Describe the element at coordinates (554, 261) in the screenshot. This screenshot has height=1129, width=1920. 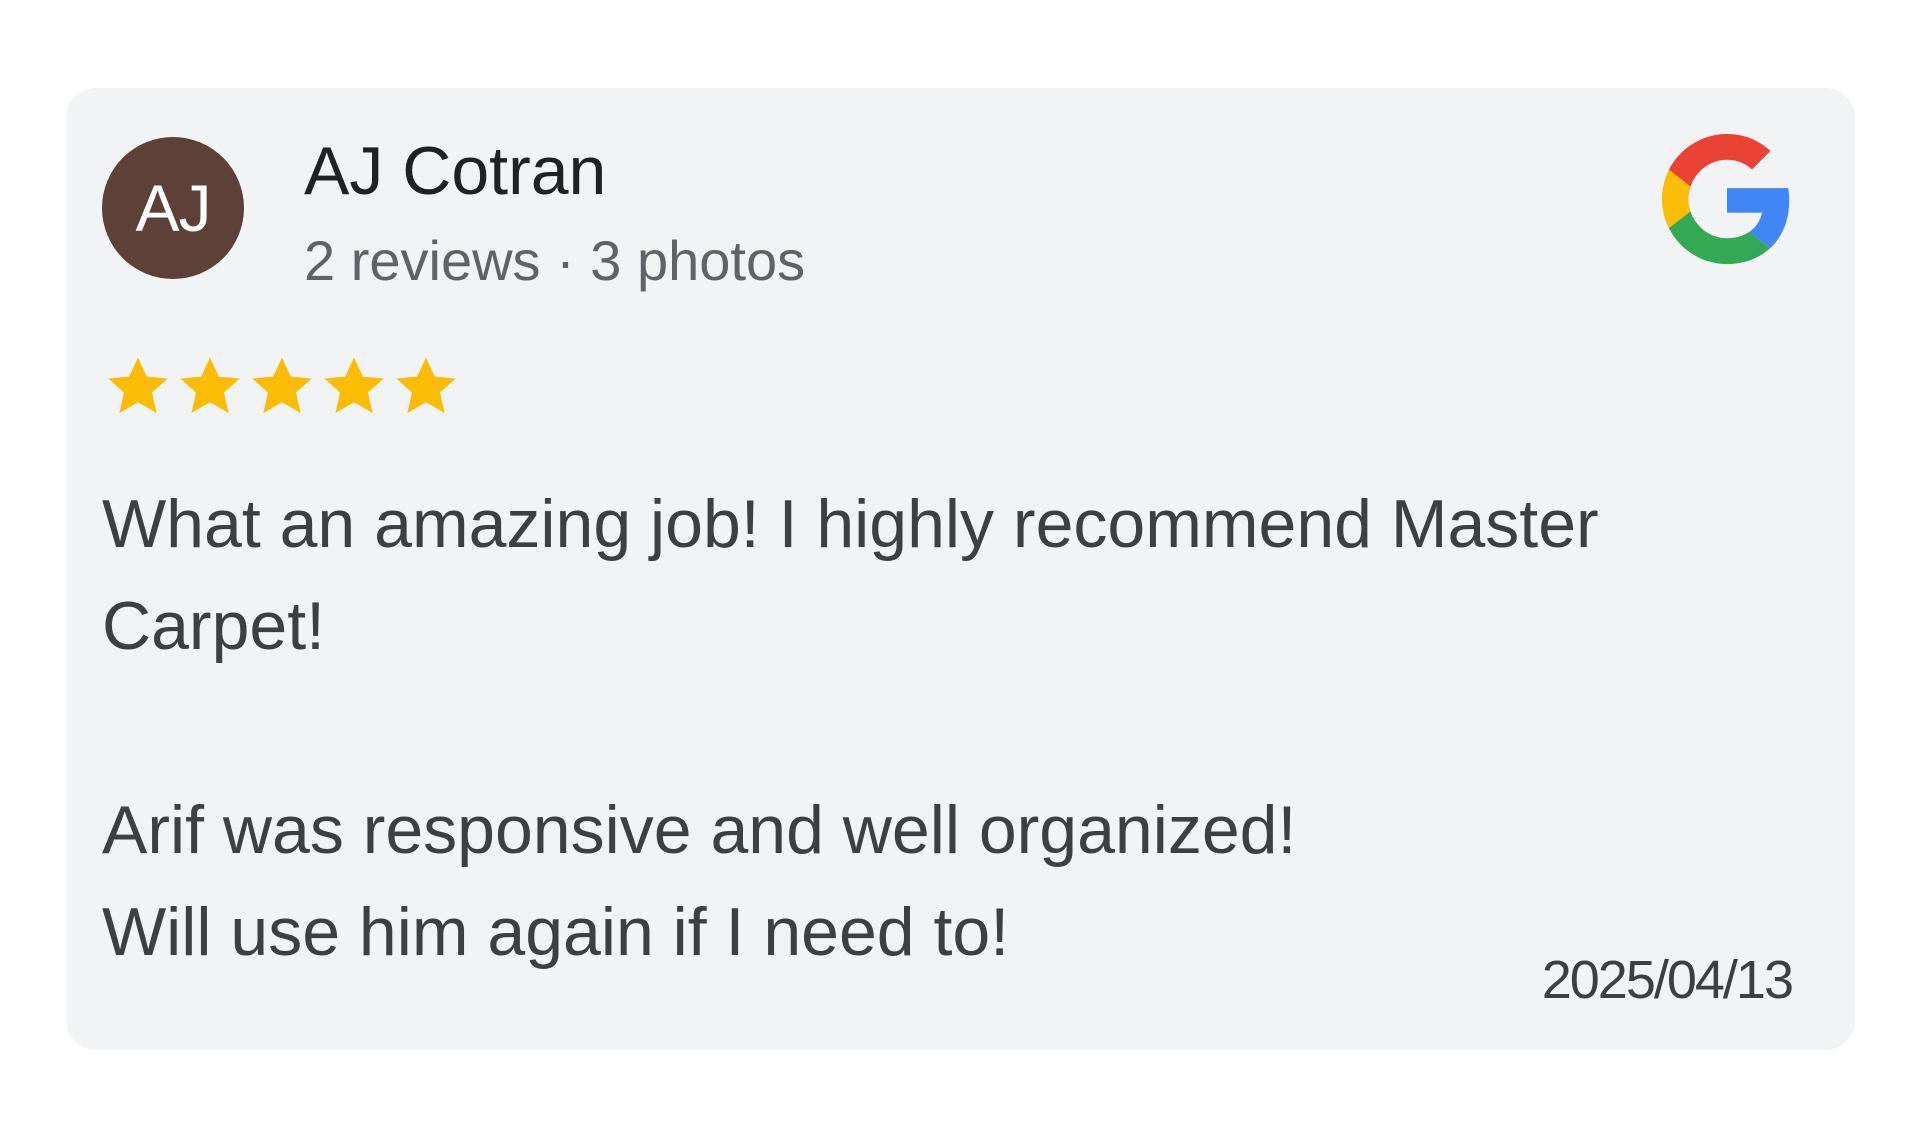
I see `author-meta: 2 reviews · 3 photos` at that location.